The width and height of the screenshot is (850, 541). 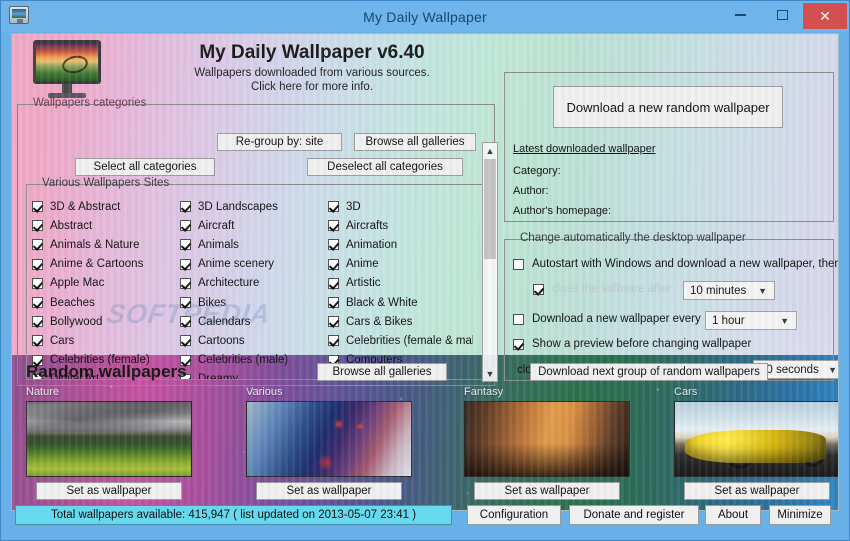 What do you see at coordinates (104, 302) in the screenshot?
I see `category-checkbox-row: Beaches` at bounding box center [104, 302].